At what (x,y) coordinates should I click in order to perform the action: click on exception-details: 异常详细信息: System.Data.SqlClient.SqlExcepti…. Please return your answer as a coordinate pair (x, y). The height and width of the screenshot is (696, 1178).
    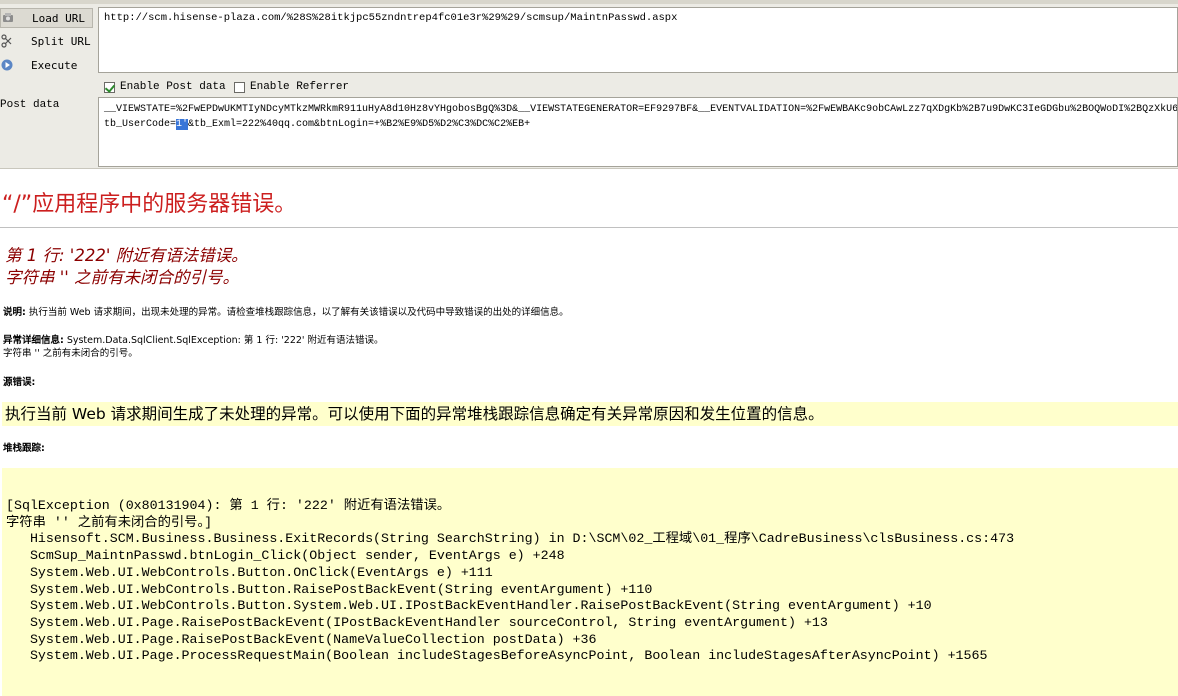
    Looking at the image, I should click on (193, 347).